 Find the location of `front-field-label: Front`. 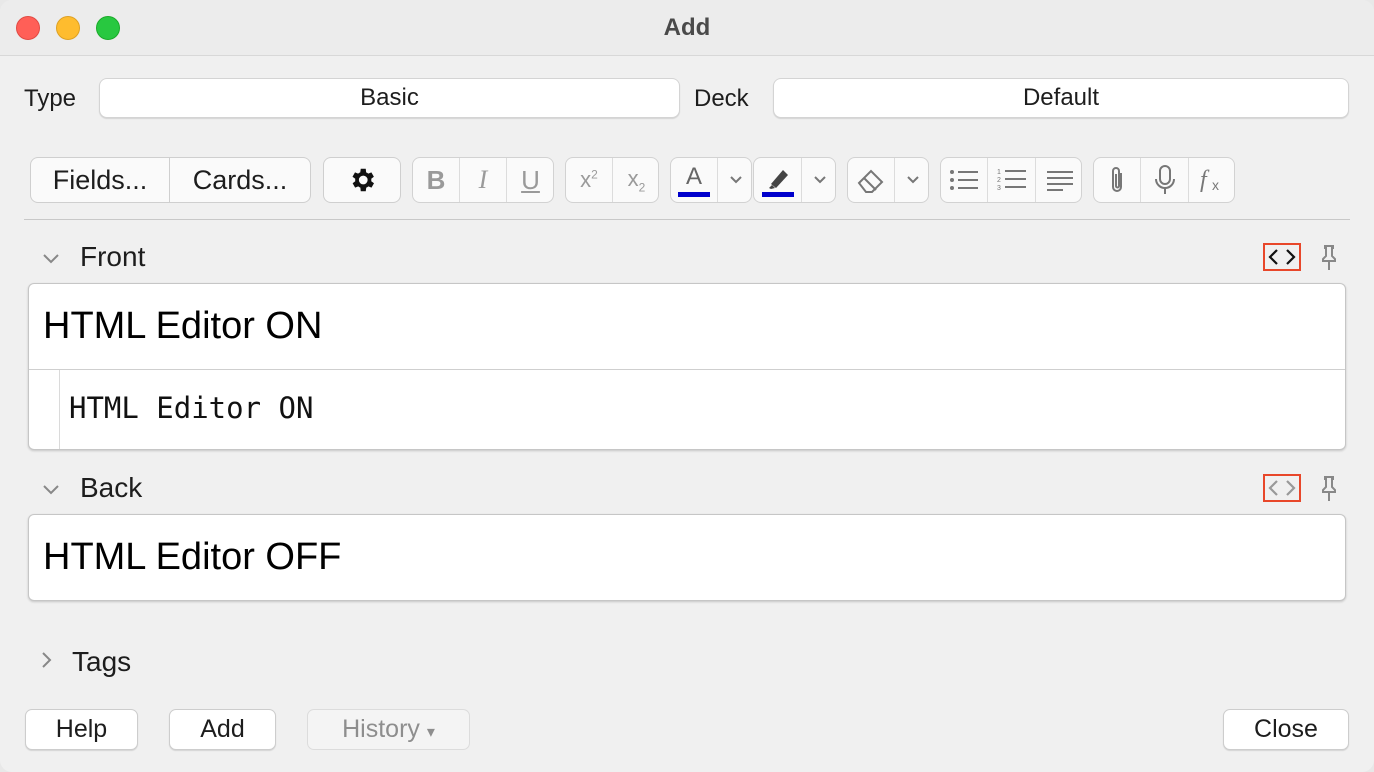

front-field-label: Front is located at coordinates (113, 256).